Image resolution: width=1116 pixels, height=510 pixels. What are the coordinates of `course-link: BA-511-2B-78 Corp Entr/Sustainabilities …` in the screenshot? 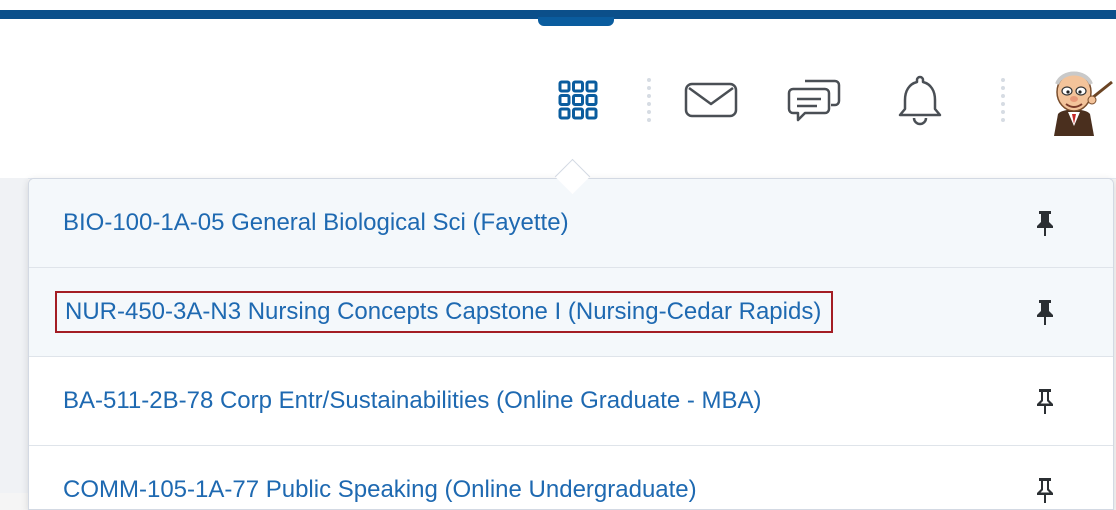 It's located at (412, 401).